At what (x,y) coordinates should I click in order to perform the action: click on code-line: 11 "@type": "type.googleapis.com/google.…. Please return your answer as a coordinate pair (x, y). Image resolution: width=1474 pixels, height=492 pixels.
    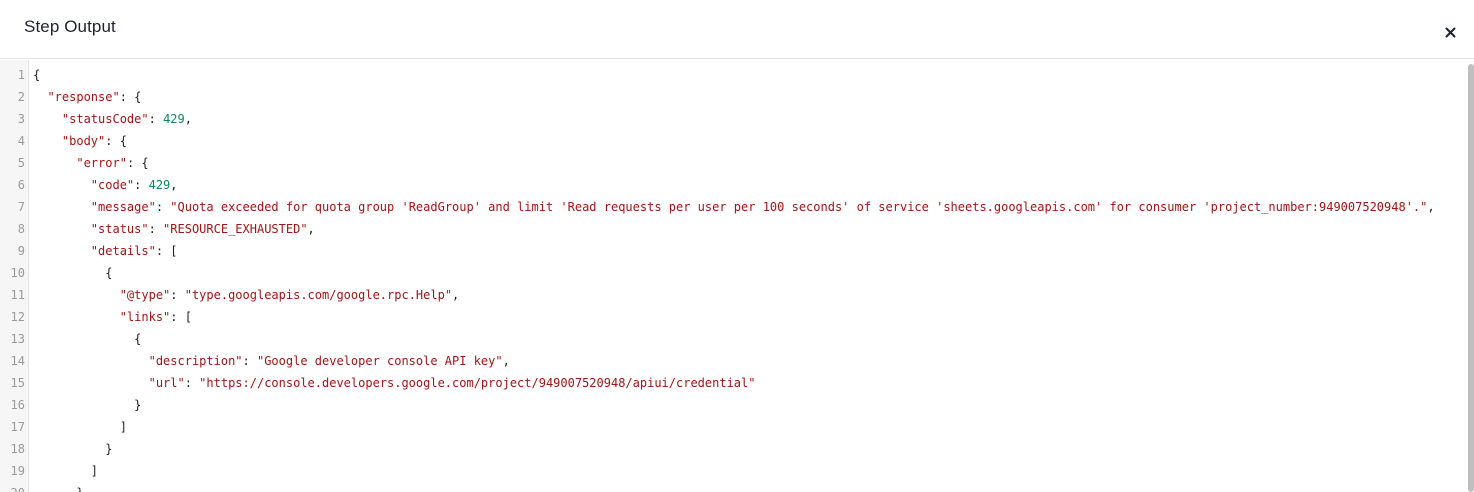
    Looking at the image, I should click on (734, 295).